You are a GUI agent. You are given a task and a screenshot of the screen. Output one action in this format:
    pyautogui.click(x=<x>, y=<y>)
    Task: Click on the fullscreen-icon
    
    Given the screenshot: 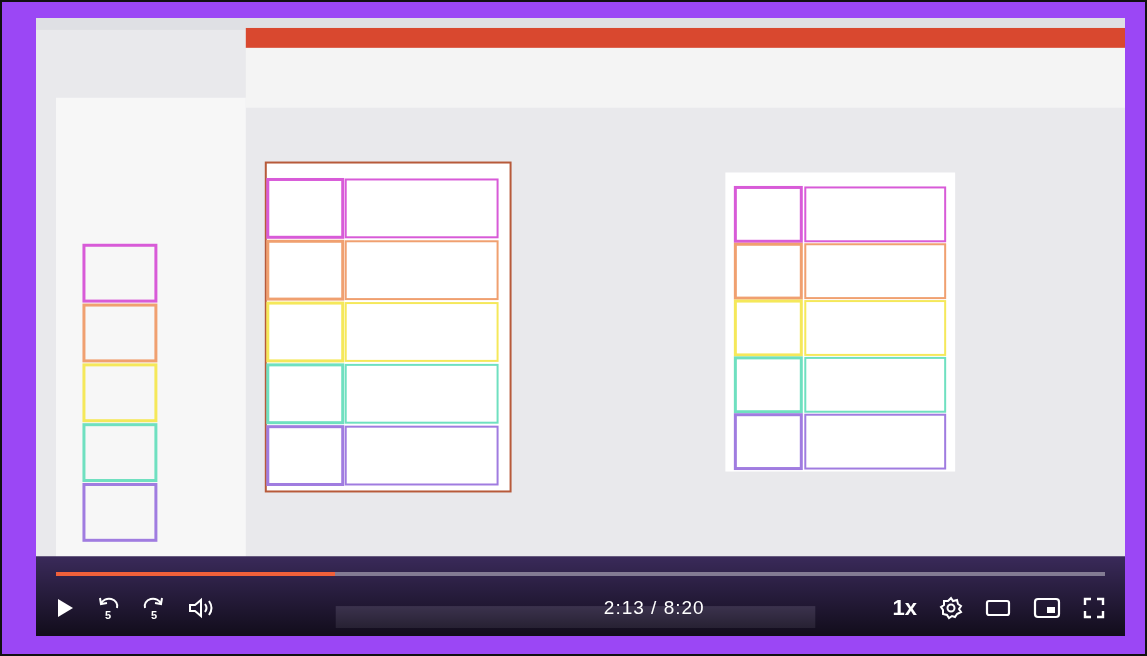 What is the action you would take?
    pyautogui.click(x=1094, y=608)
    